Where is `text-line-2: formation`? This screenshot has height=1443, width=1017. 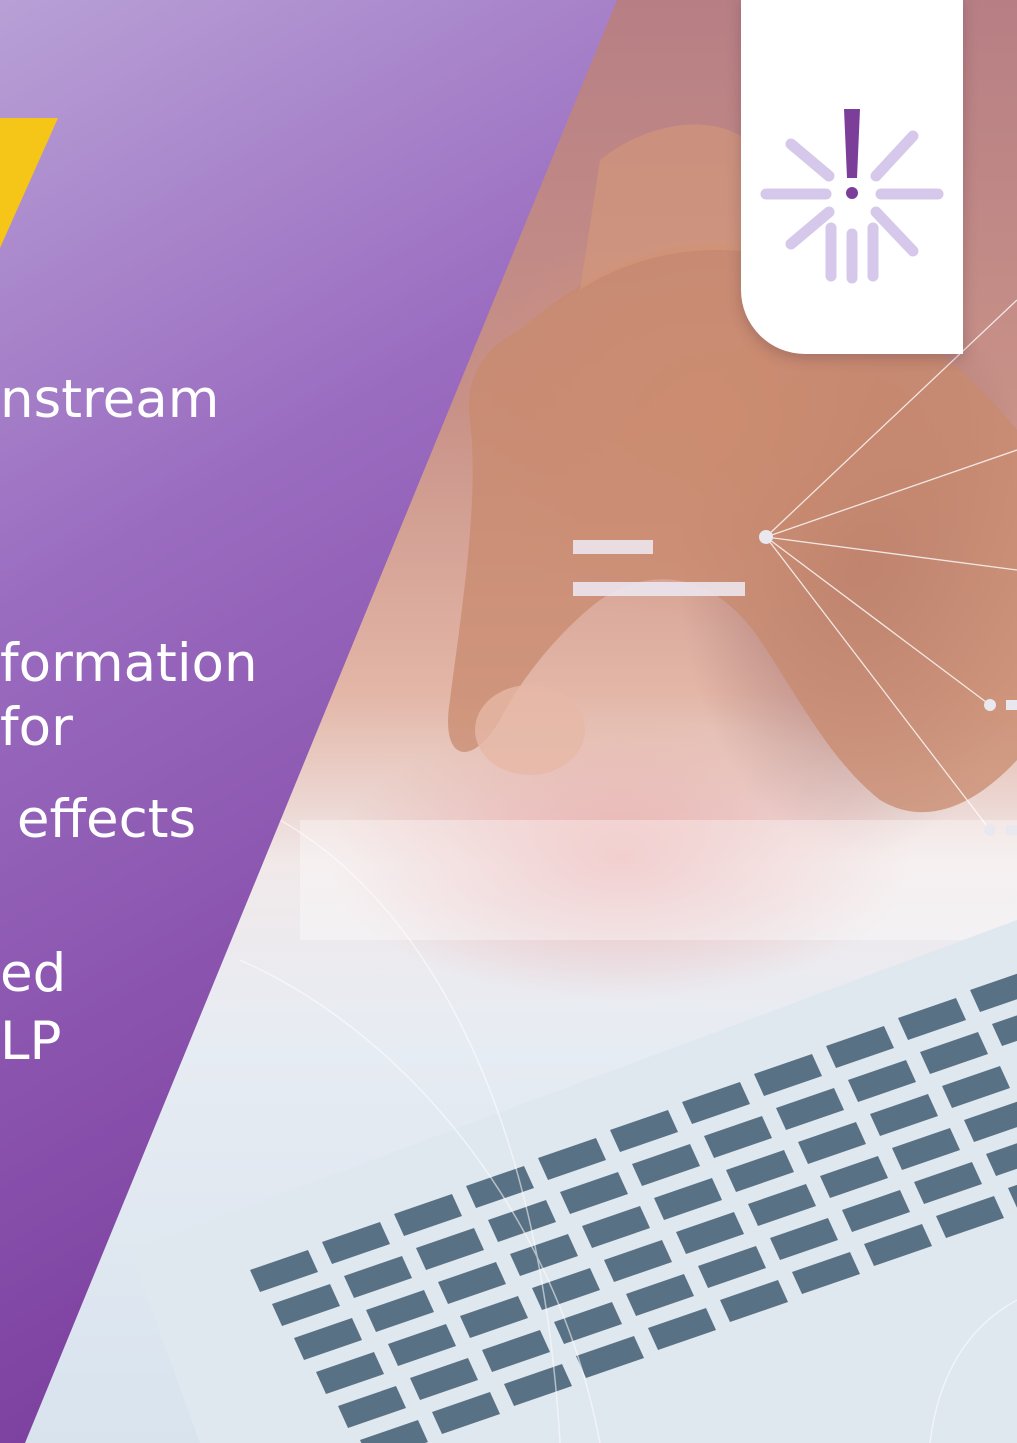 text-line-2: formation is located at coordinates (129, 663).